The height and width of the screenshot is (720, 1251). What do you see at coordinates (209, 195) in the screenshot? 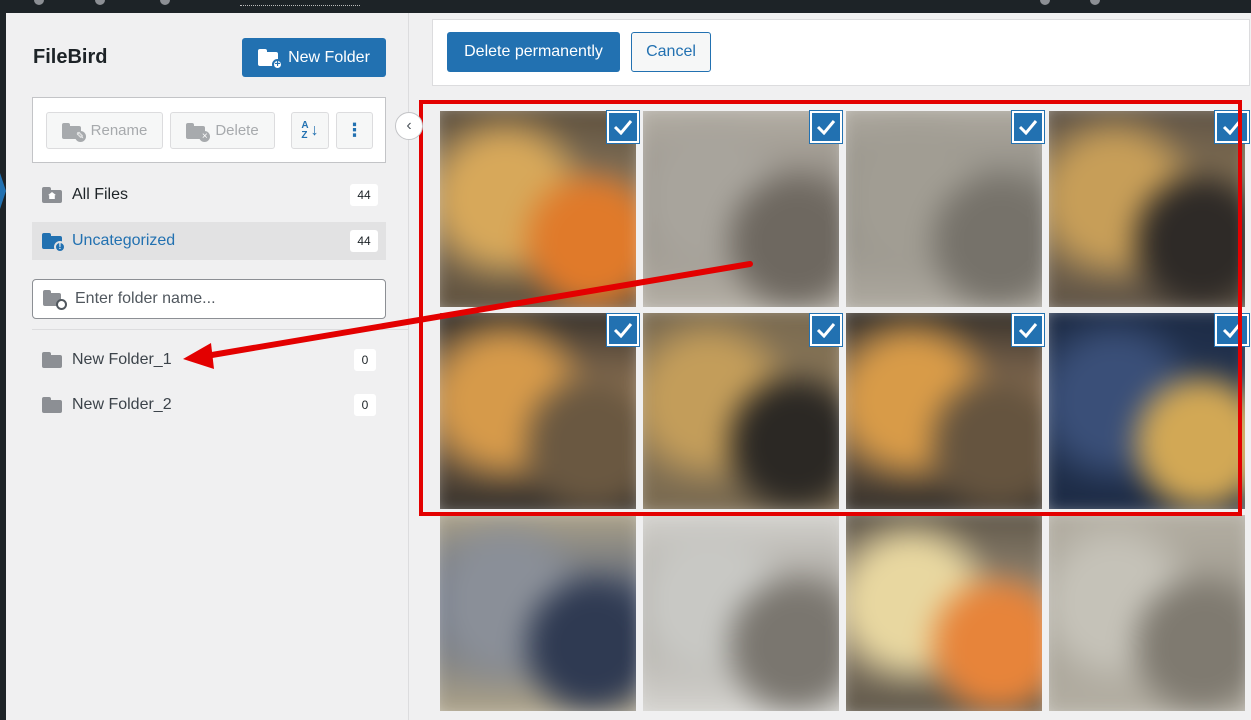
I see `nav-all-files: All Files 44` at bounding box center [209, 195].